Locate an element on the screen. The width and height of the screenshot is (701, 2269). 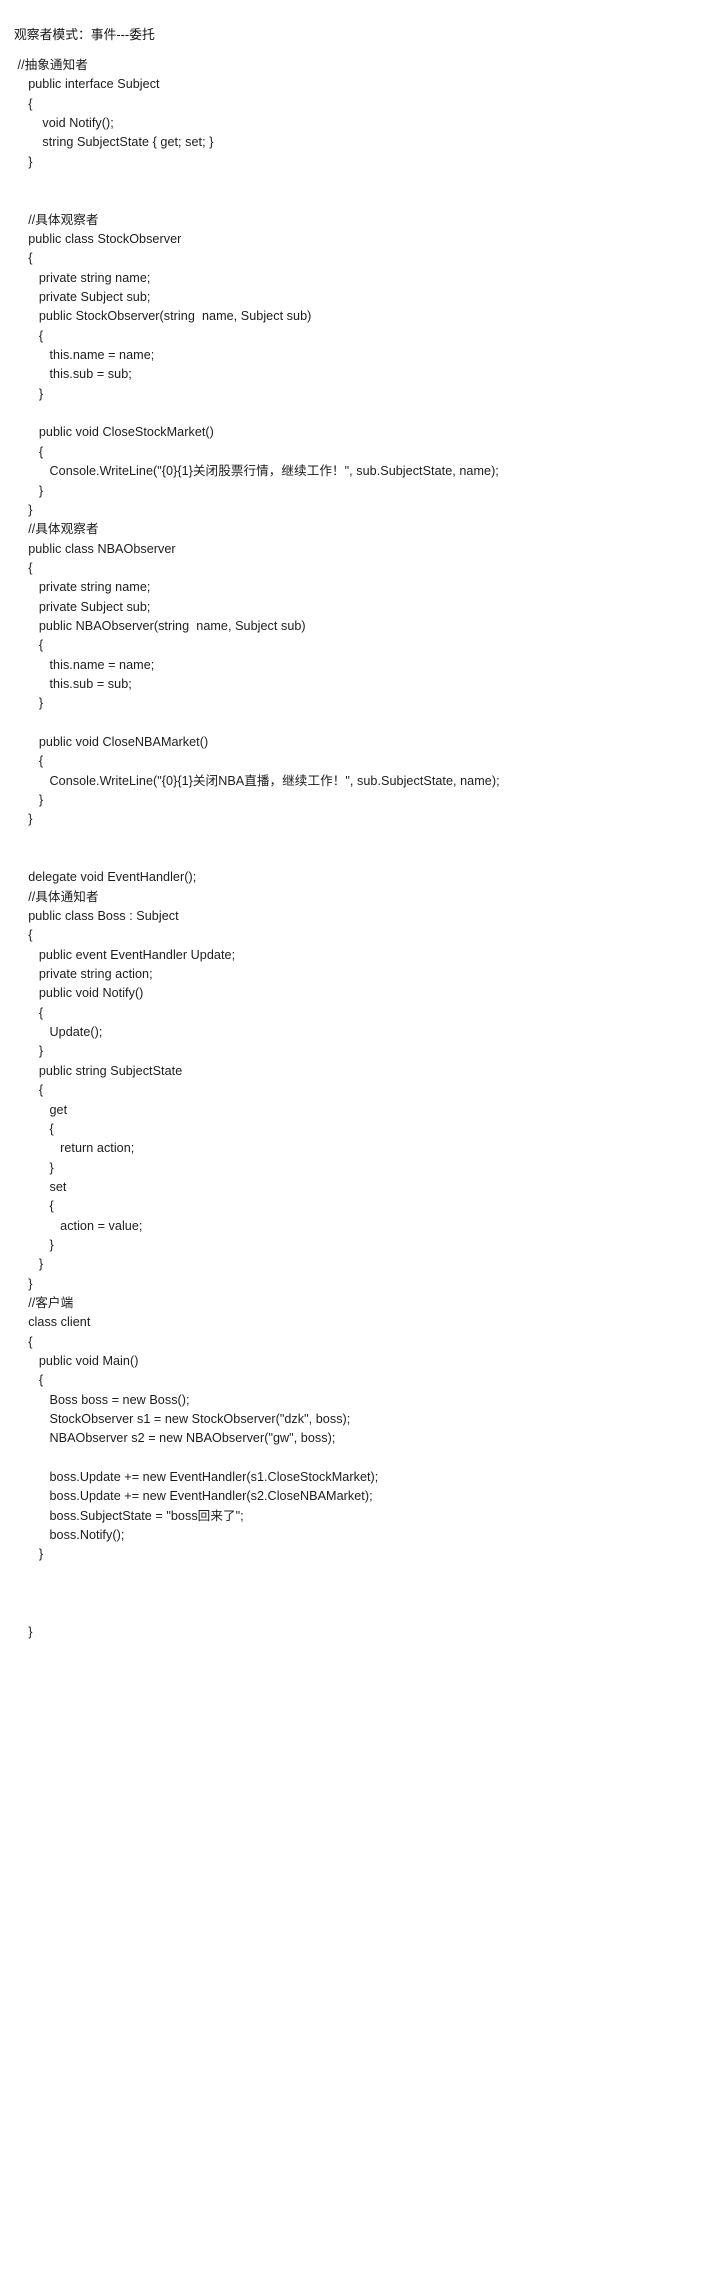
code-line: //客户端 is located at coordinates (44, 1302).